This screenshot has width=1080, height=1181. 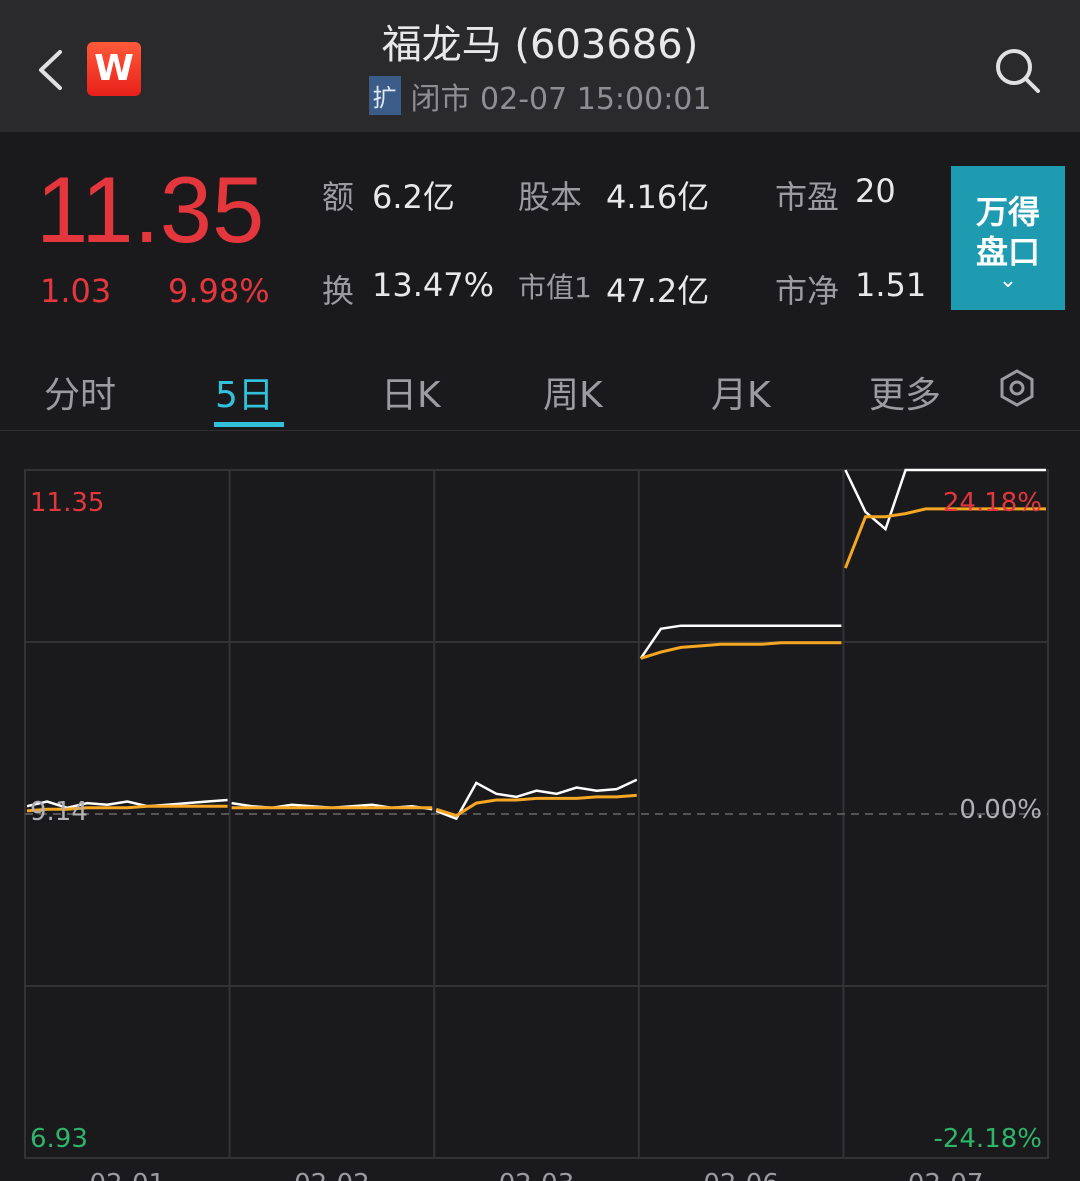 What do you see at coordinates (338, 291) in the screenshot?
I see `stat-label-turnover: 换` at bounding box center [338, 291].